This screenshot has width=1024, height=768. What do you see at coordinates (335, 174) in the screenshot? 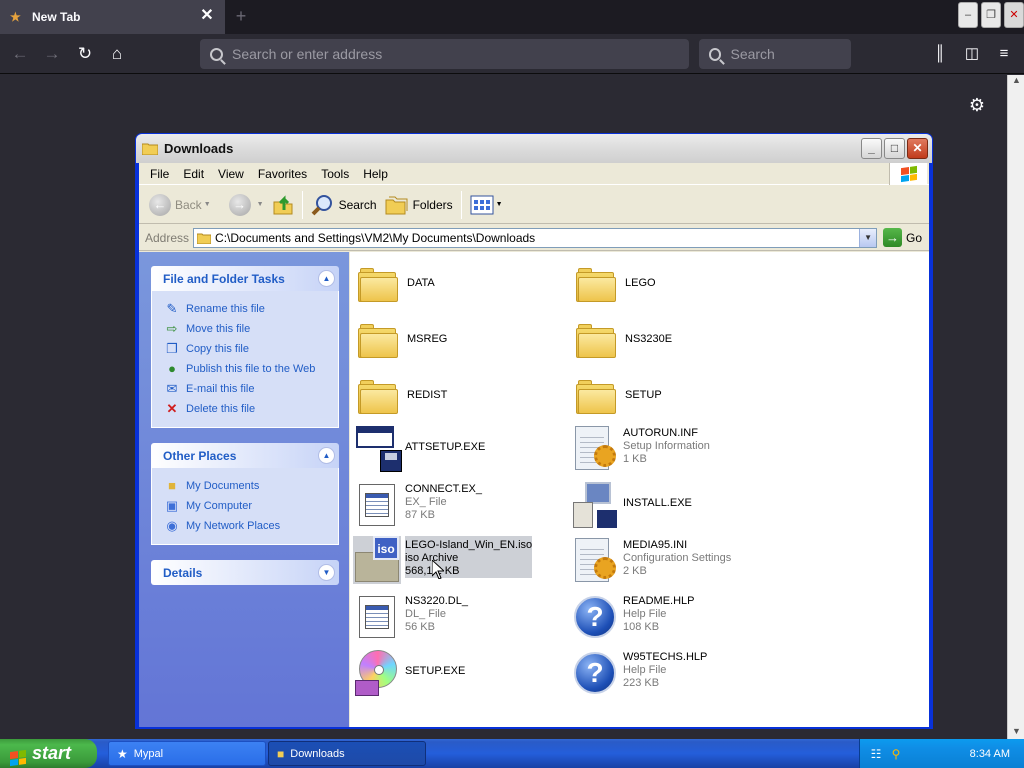
I see `menu-tools: Tools` at bounding box center [335, 174].